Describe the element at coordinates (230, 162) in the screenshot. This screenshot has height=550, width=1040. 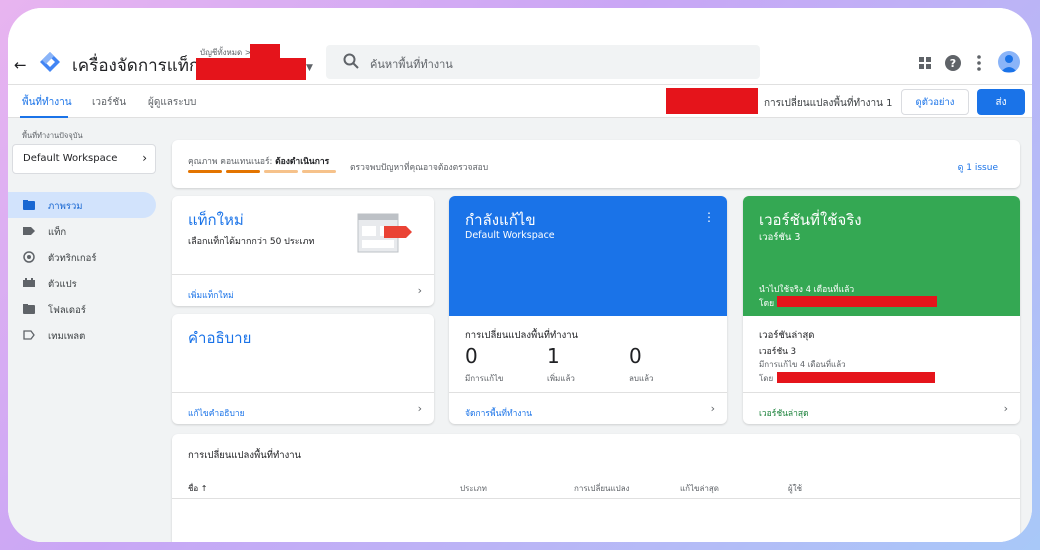
I see `quality-prefix: คุณภาพ คอนเทนเนอร์:` at that location.